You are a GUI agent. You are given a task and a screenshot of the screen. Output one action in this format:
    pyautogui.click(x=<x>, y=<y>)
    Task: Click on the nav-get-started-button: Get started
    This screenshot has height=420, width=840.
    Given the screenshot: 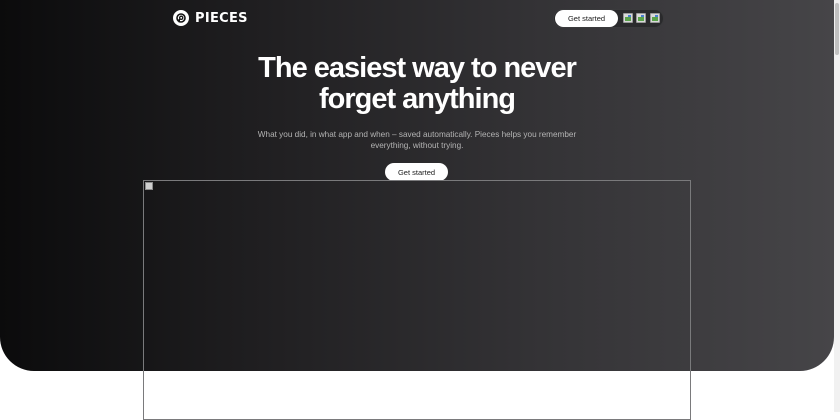 What is the action you would take?
    pyautogui.click(x=586, y=18)
    